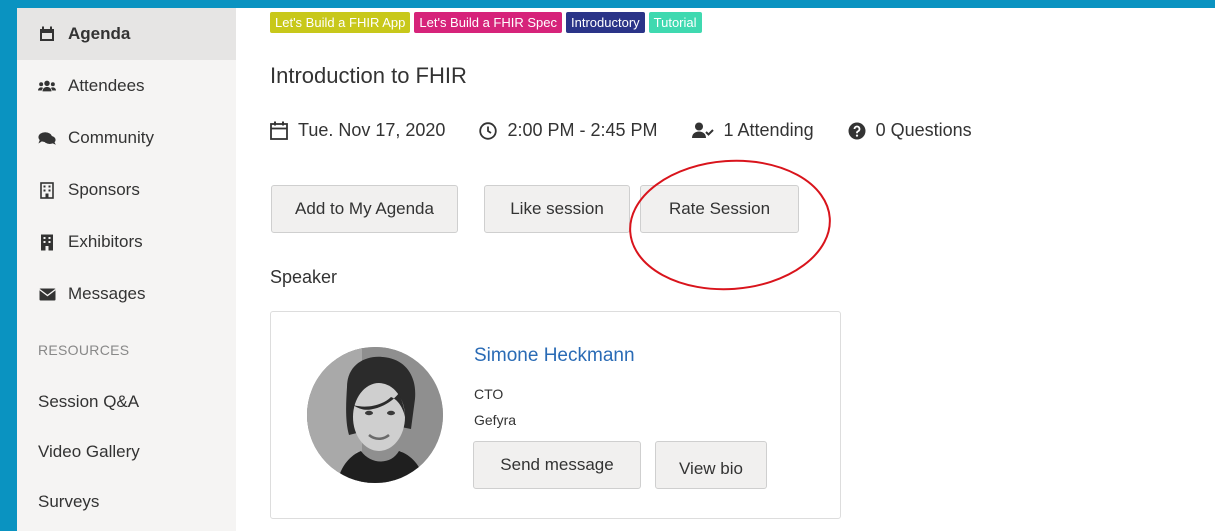 The width and height of the screenshot is (1215, 531). I want to click on tag-badge: Tutorial, so click(675, 22).